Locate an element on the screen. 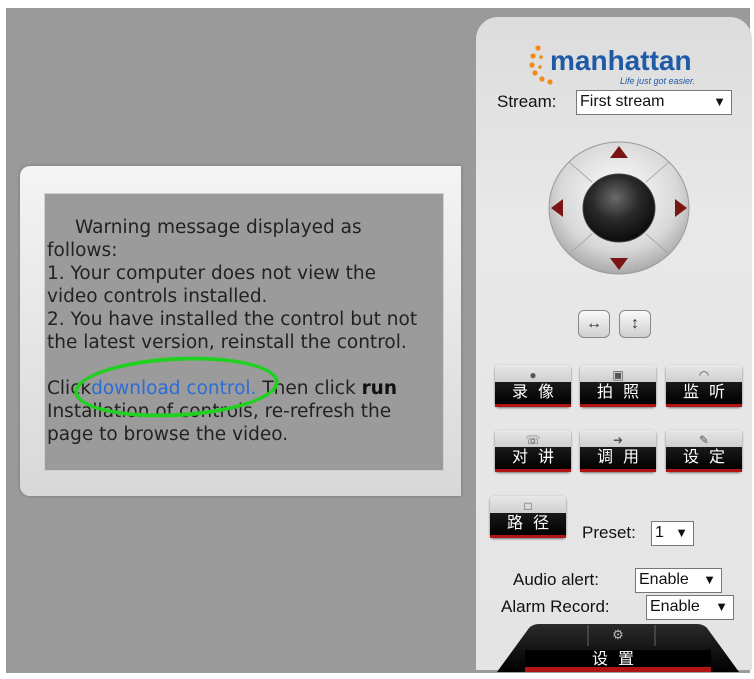  call-button: ➜ 调用 is located at coordinates (618, 451).